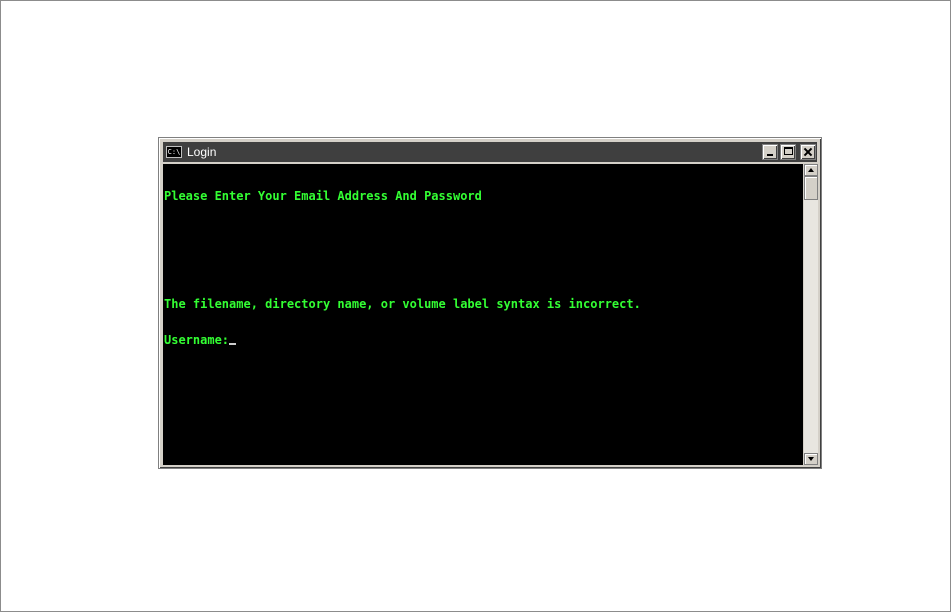 This screenshot has height=612, width=951. I want to click on minimize-button, so click(770, 152).